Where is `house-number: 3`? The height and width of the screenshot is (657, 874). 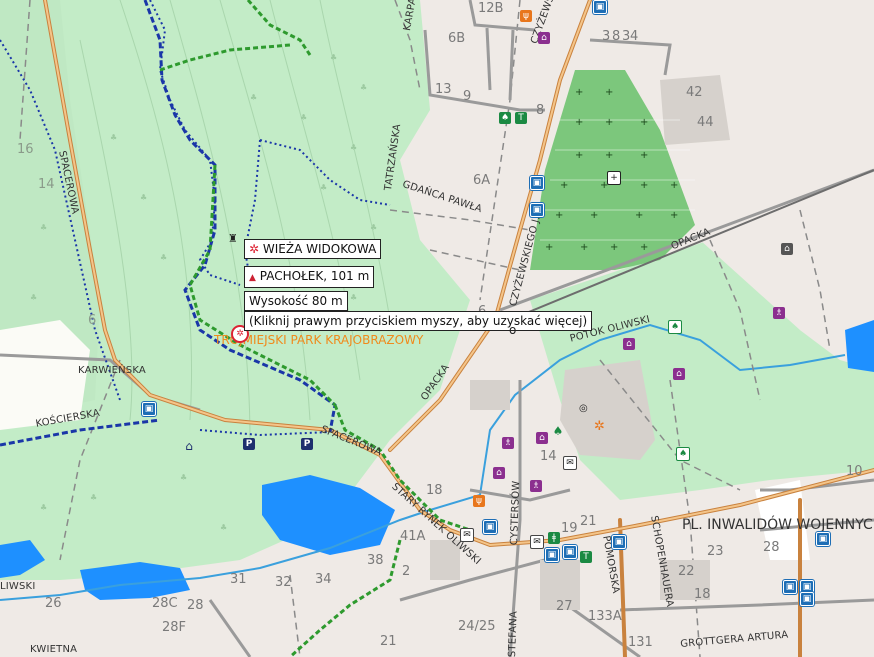 house-number: 3 is located at coordinates (606, 36).